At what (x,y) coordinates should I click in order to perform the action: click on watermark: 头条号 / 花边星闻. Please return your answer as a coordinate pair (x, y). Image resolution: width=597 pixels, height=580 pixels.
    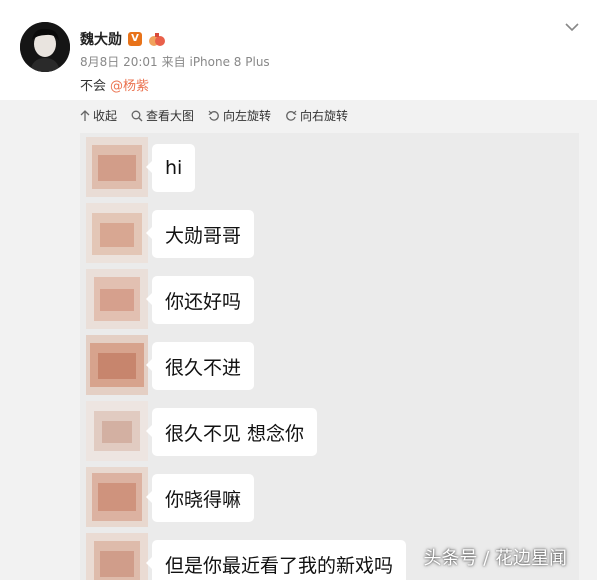
    Looking at the image, I should click on (495, 558).